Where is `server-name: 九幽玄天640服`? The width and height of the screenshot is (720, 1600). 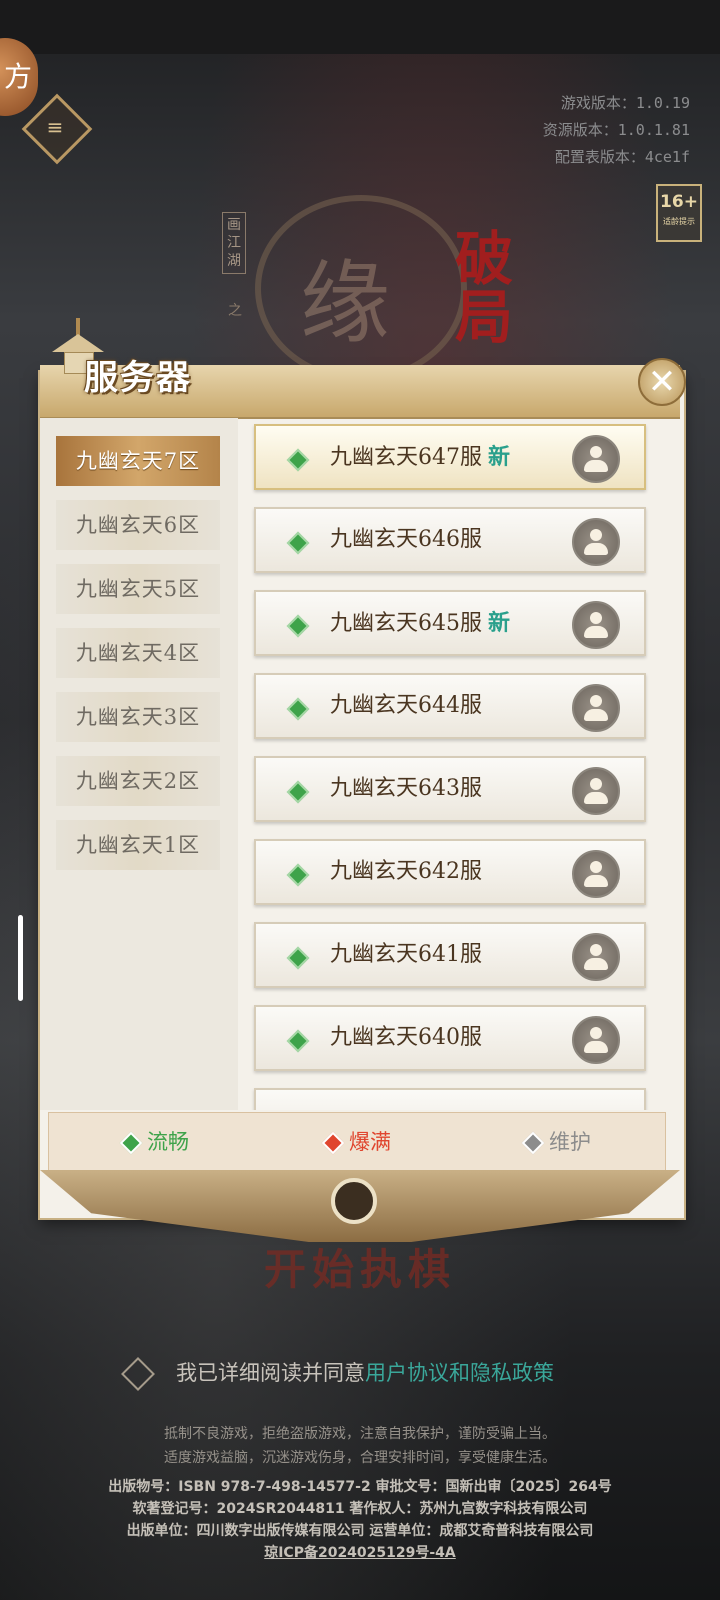 server-name: 九幽玄天640服 is located at coordinates (406, 1037).